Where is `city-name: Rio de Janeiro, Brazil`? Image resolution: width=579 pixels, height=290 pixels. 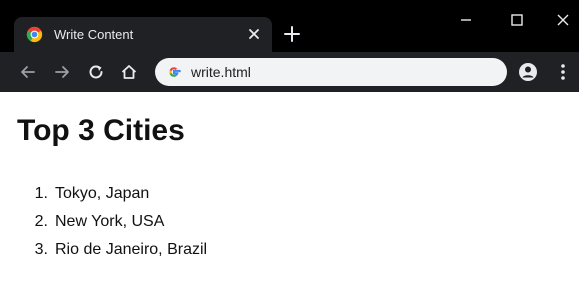
city-name: Rio de Janeiro, Brazil is located at coordinates (131, 249).